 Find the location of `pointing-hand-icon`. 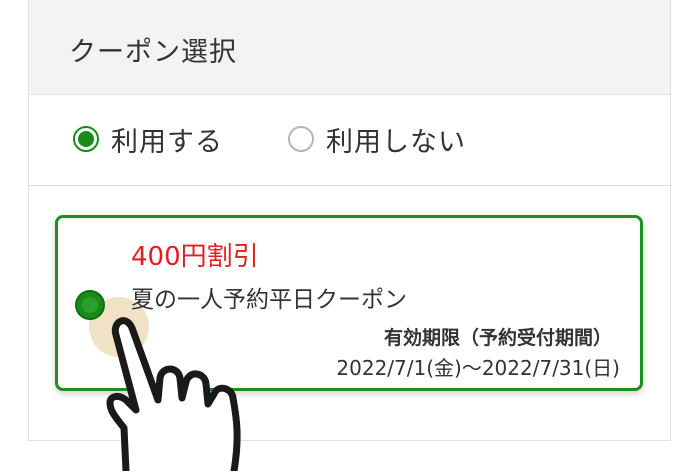

pointing-hand-icon is located at coordinates (173, 394).